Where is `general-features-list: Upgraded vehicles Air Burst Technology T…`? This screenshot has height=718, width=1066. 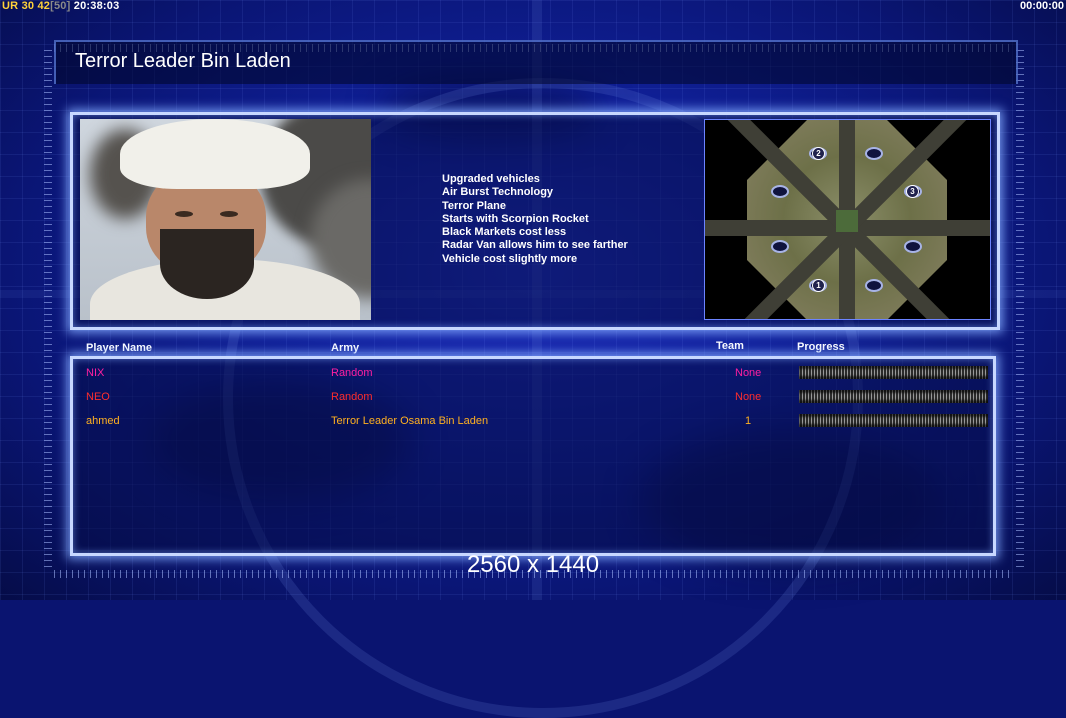 general-features-list: Upgraded vehicles Air Burst Technology T… is located at coordinates (535, 219).